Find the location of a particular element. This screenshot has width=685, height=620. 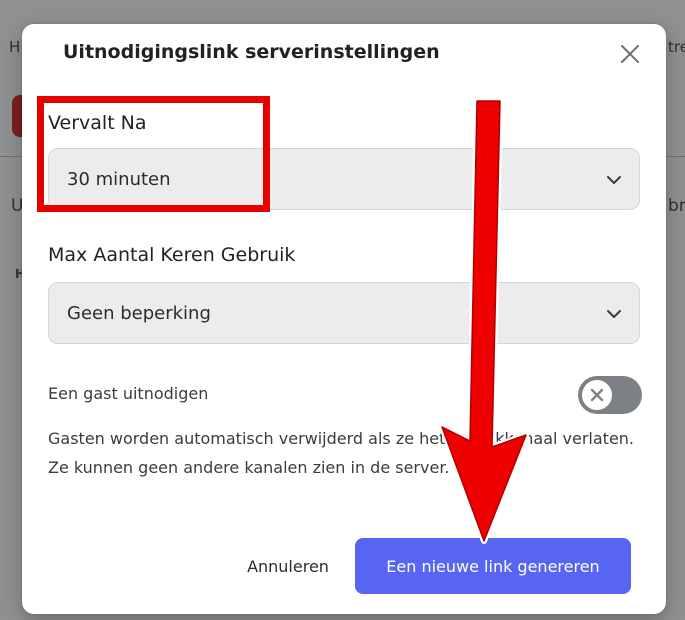

max-uses-selected-value: Geen beperking is located at coordinates (139, 313).